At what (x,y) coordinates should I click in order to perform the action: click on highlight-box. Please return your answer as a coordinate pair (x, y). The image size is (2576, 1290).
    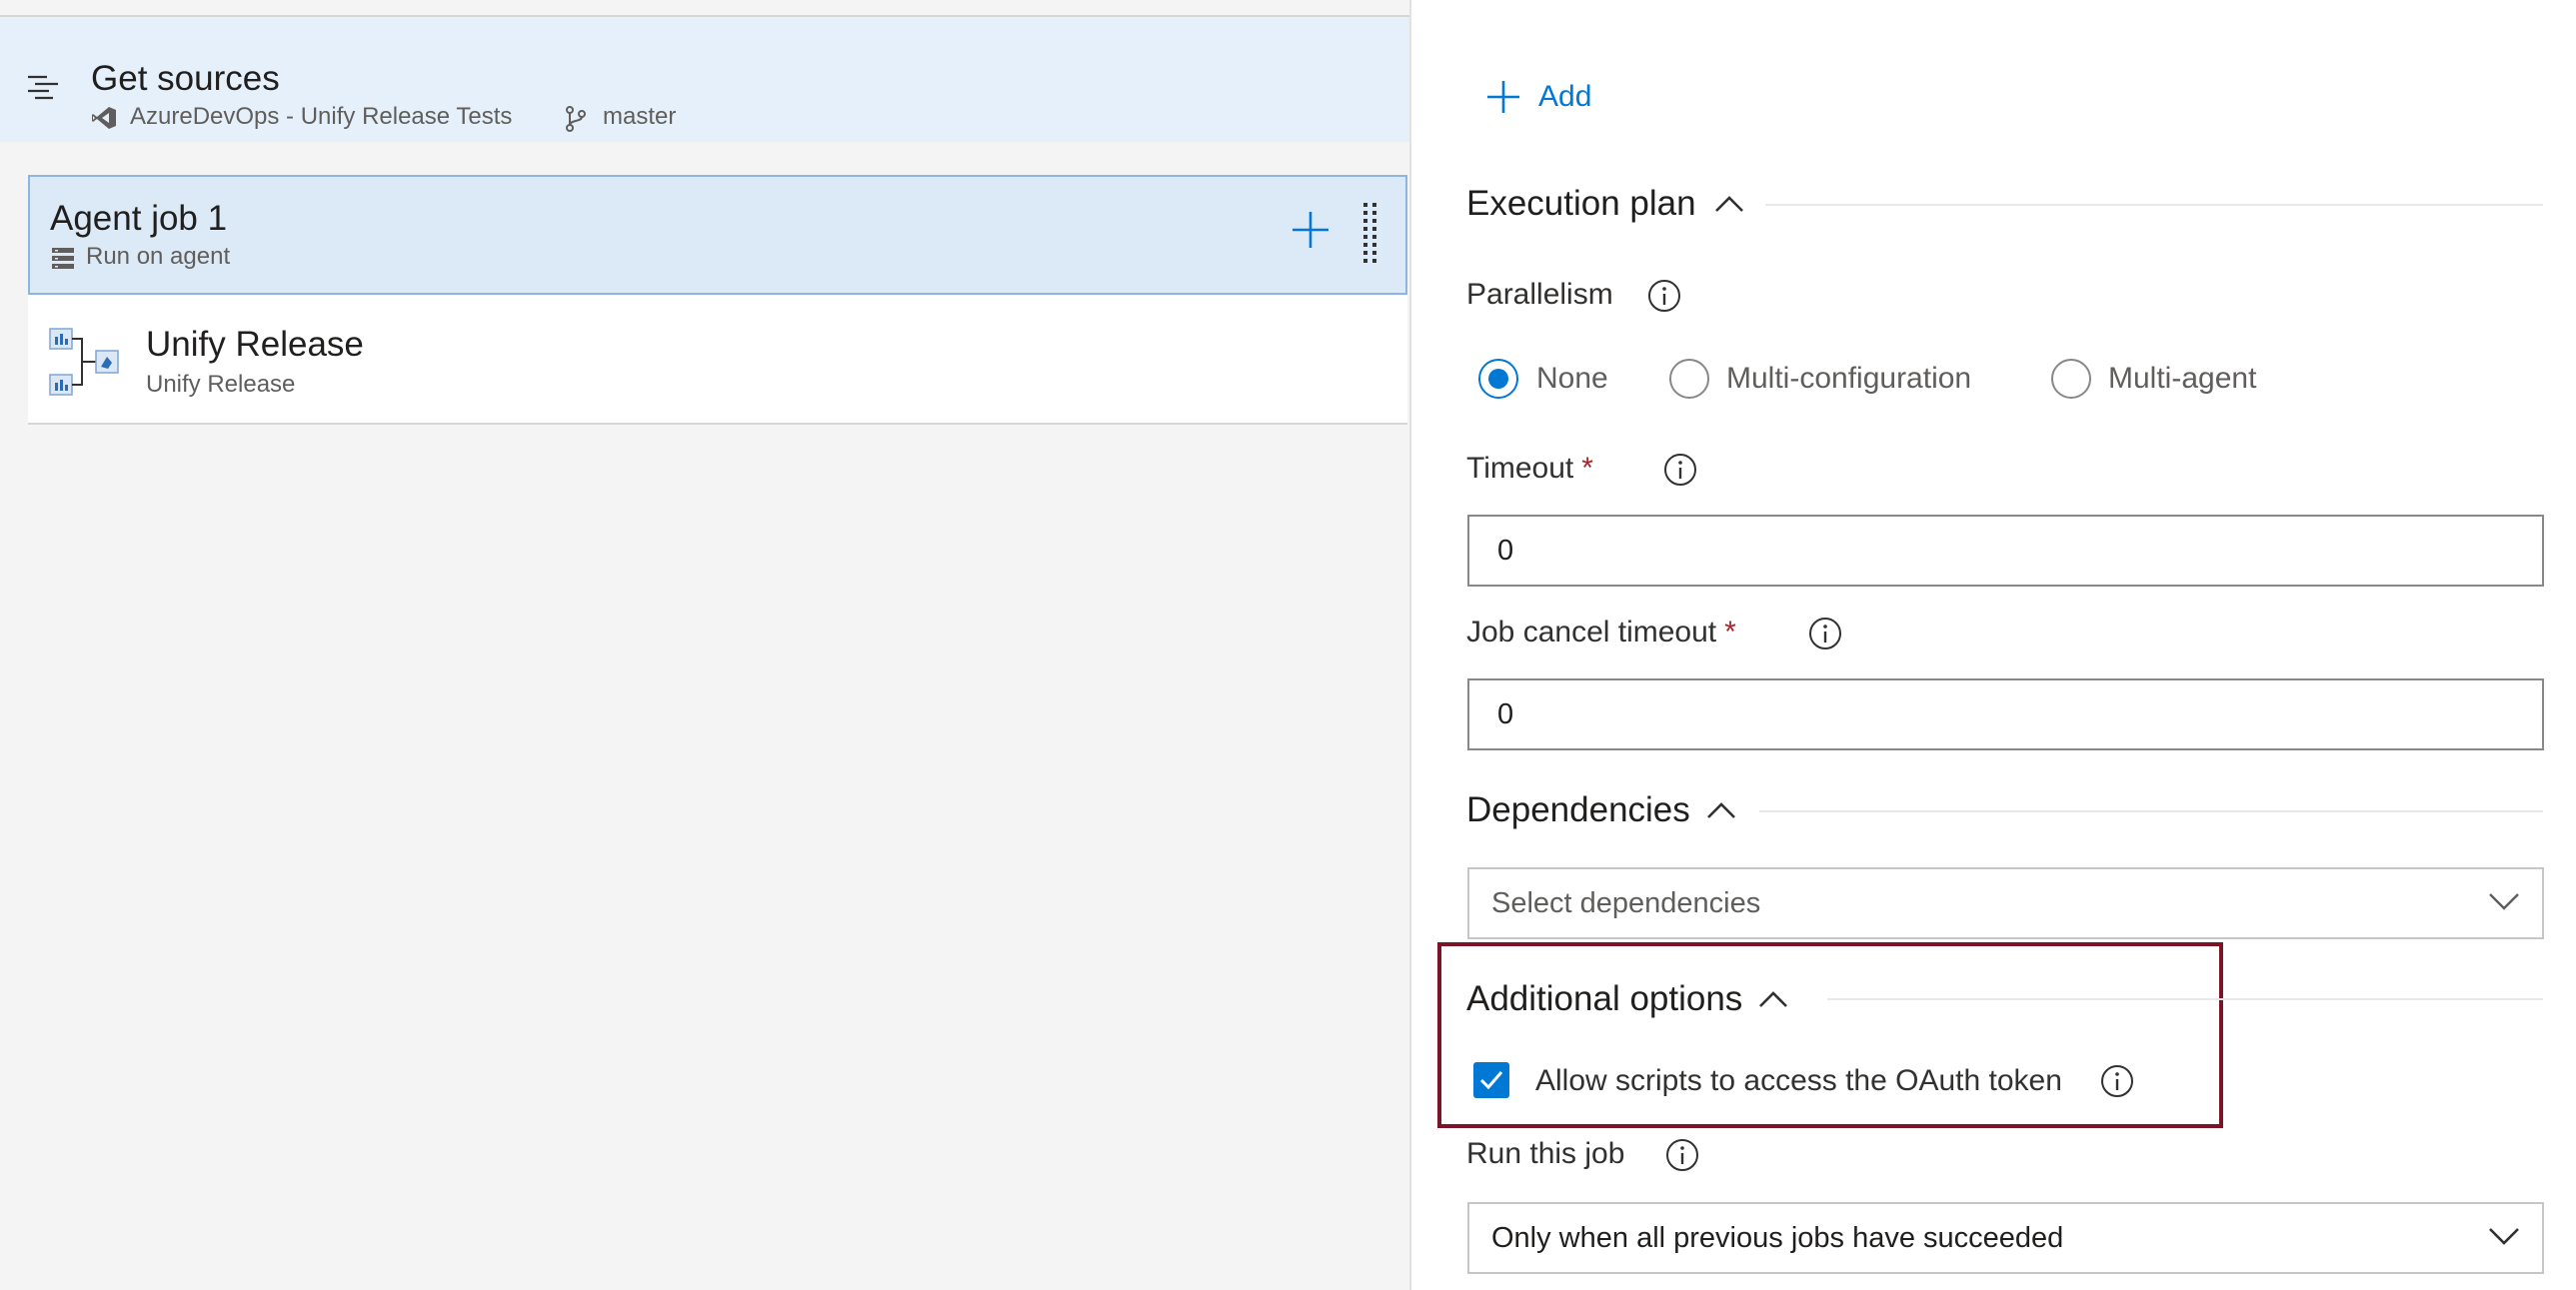
    Looking at the image, I should click on (1830, 1035).